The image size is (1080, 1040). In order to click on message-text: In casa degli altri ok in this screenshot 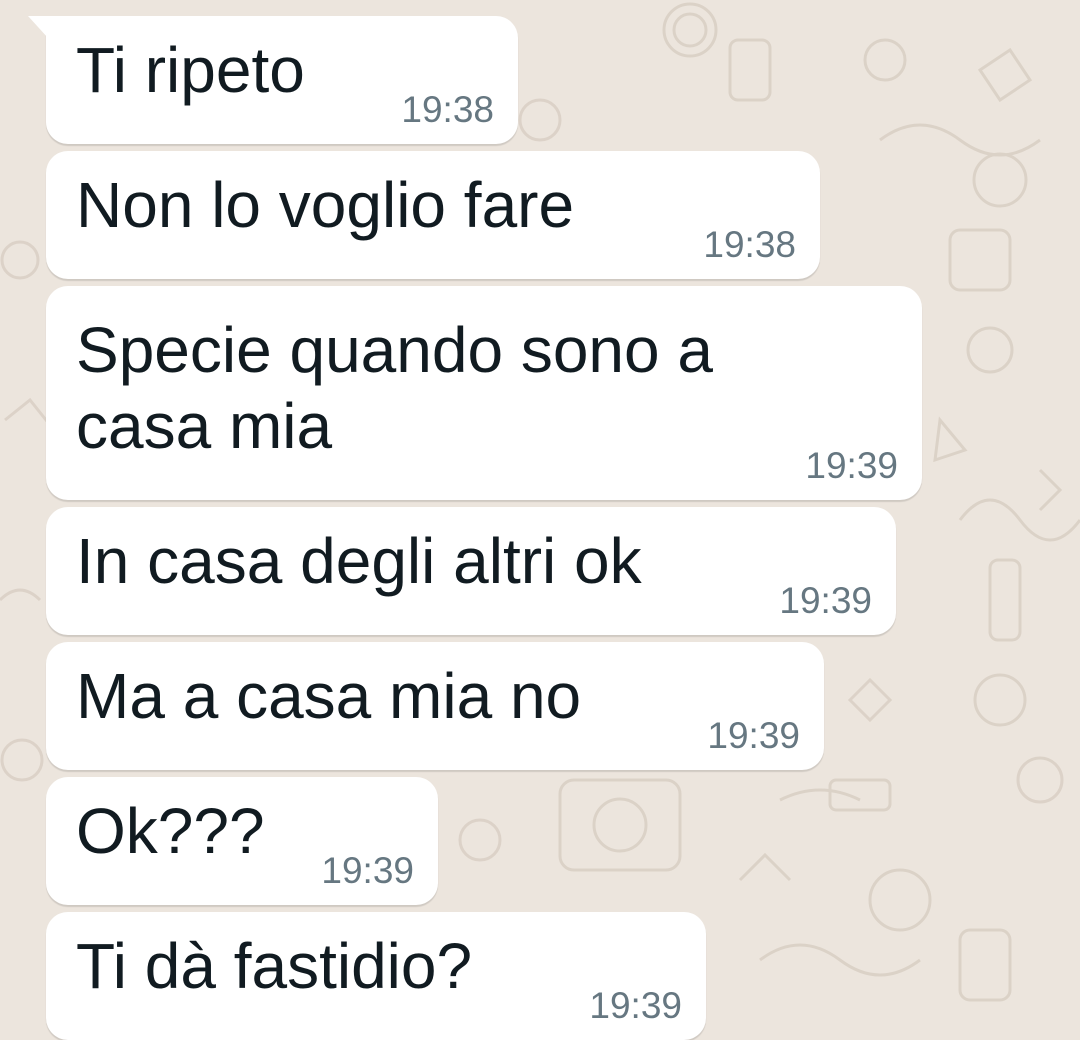, I will do `click(359, 561)`.